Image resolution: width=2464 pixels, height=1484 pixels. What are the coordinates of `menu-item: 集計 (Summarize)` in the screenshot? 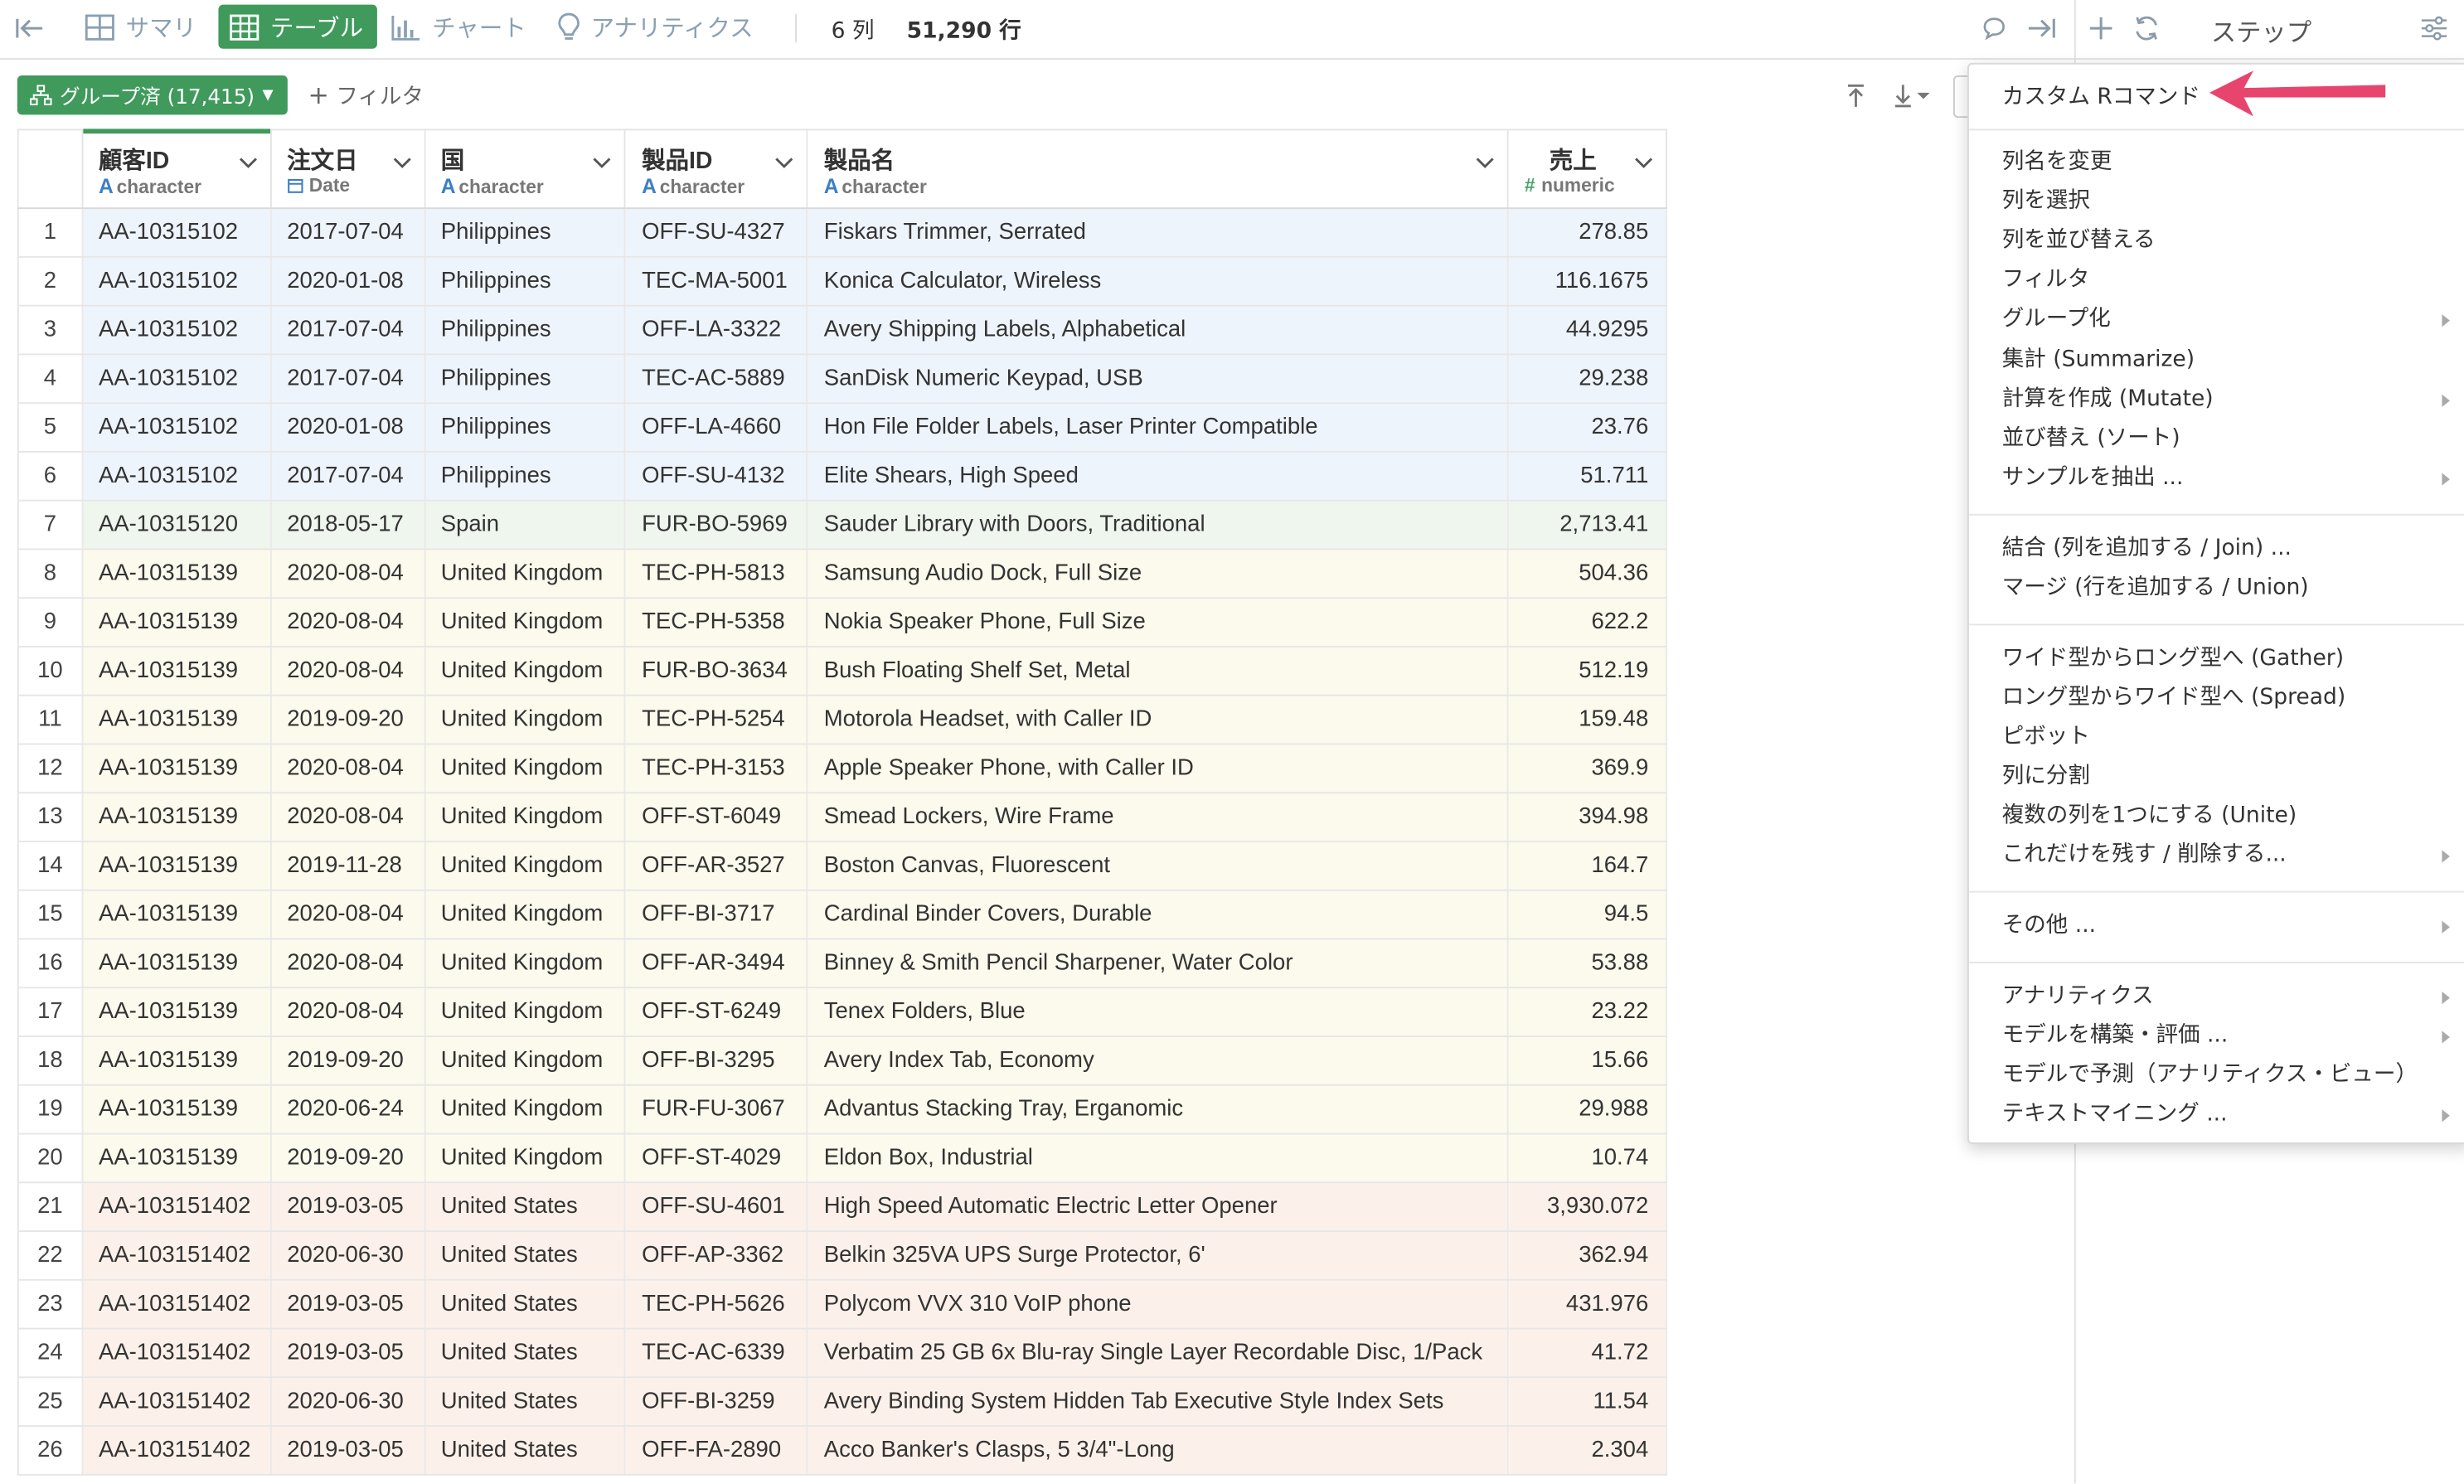 It's located at (2098, 358).